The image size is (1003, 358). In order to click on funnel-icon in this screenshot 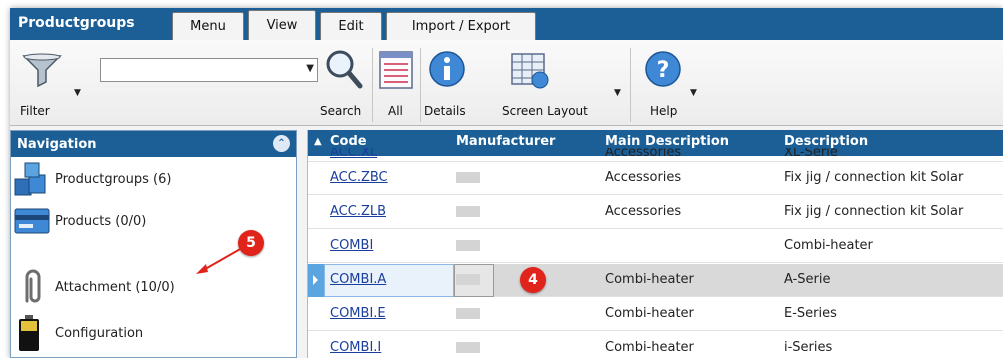, I will do `click(43, 71)`.